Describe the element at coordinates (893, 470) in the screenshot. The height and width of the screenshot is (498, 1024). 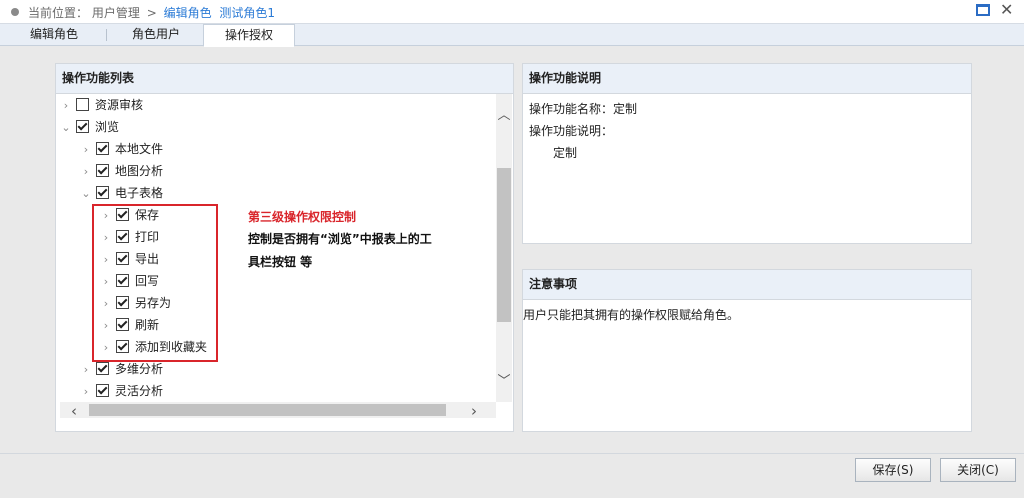
I see `save-button: 保存(S)` at that location.